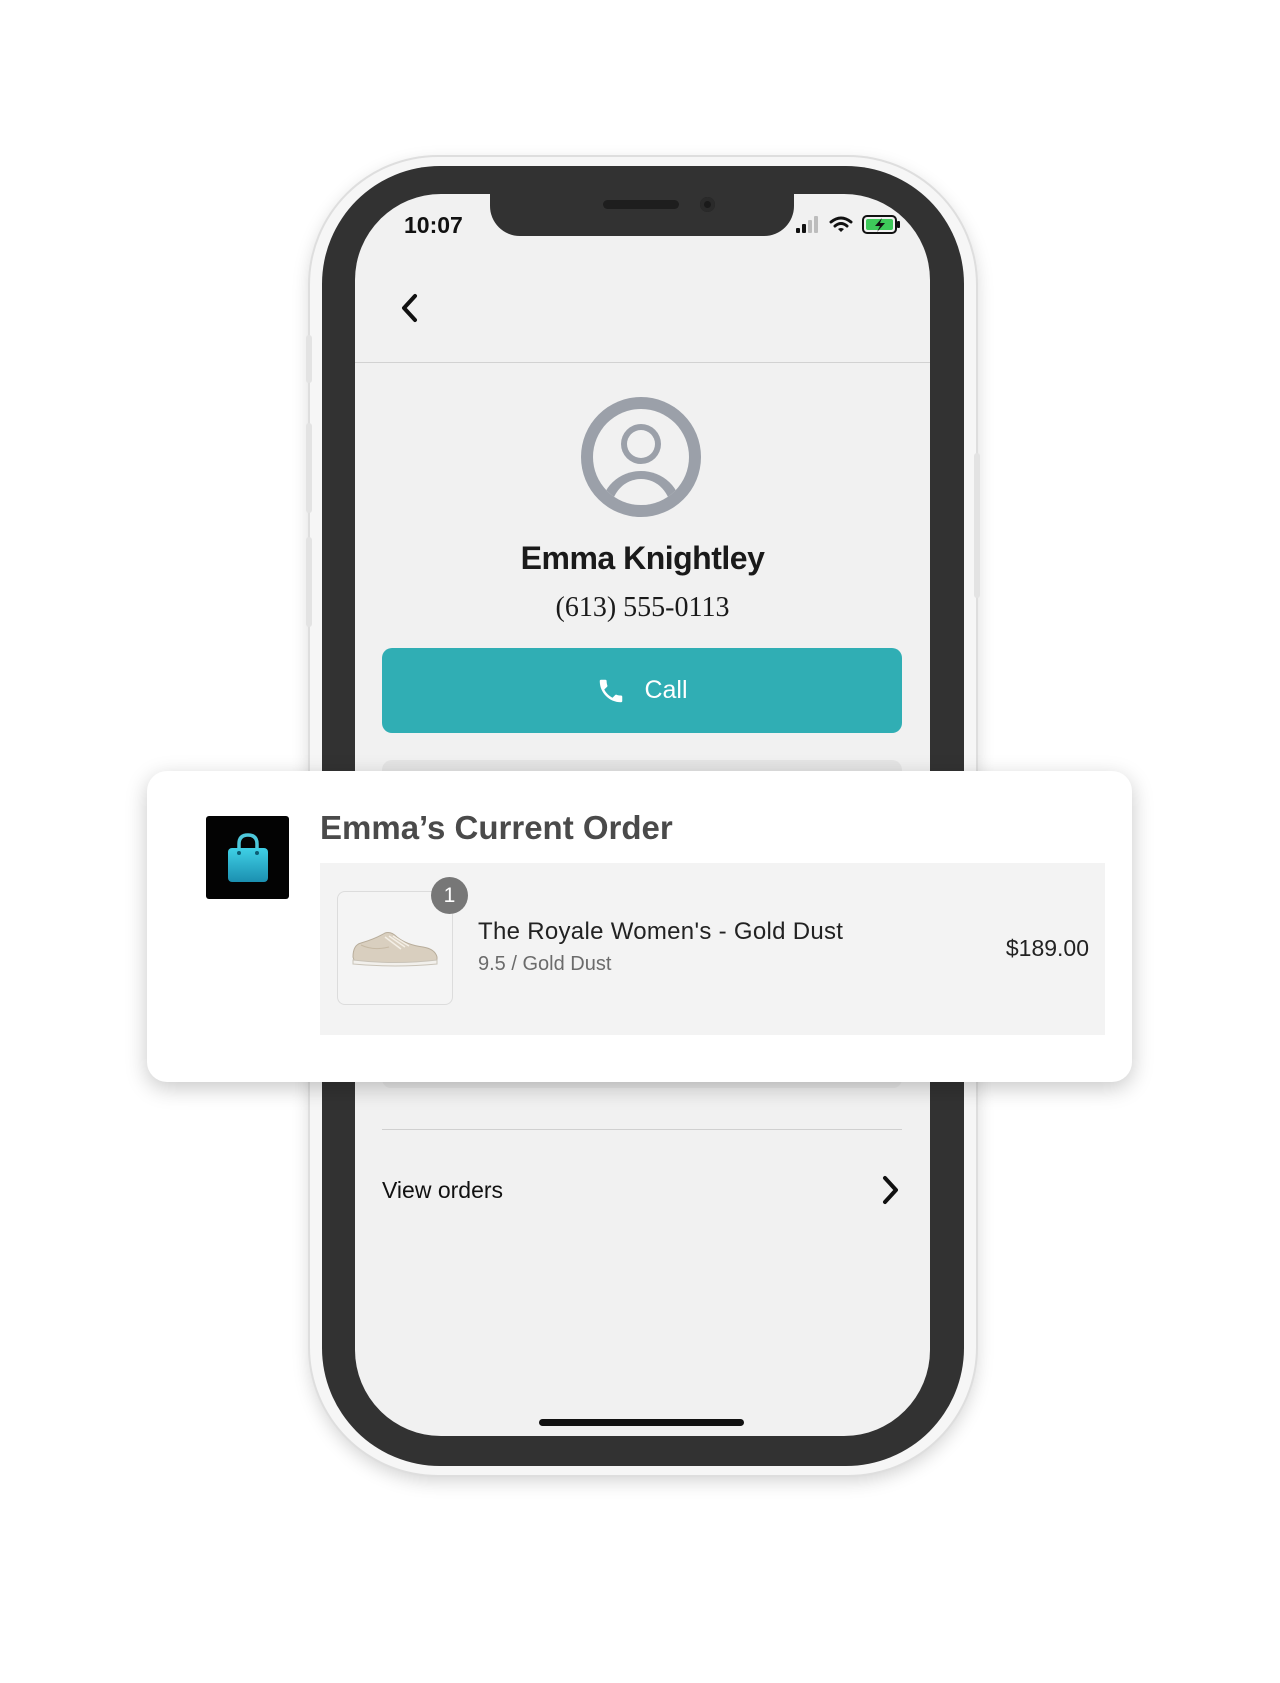 This screenshot has height=1683, width=1280. I want to click on user-avatar-icon, so click(641, 457).